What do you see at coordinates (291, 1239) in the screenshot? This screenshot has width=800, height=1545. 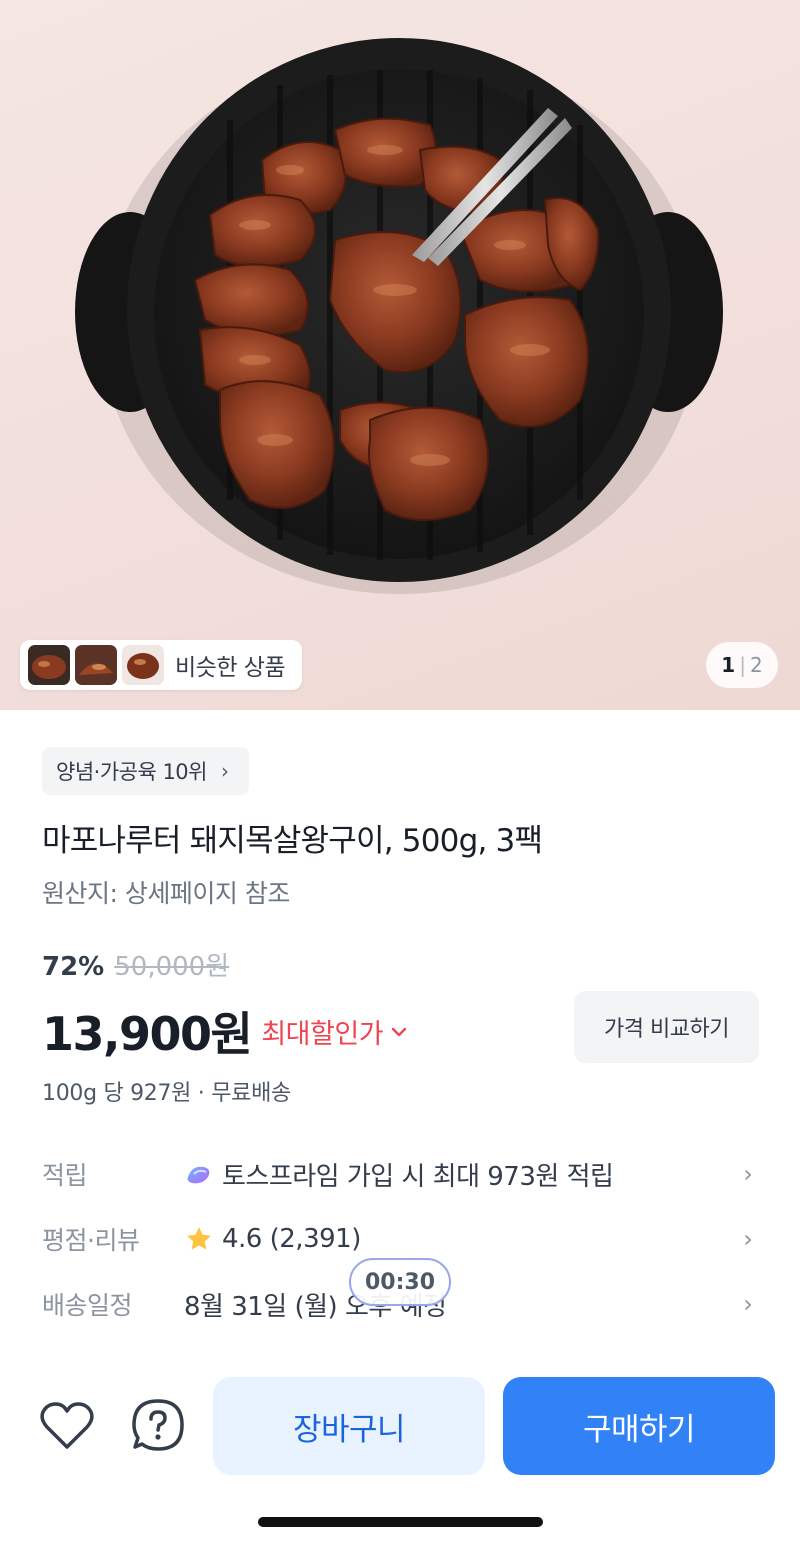 I see `rating-value: 4.6 (2,391)` at bounding box center [291, 1239].